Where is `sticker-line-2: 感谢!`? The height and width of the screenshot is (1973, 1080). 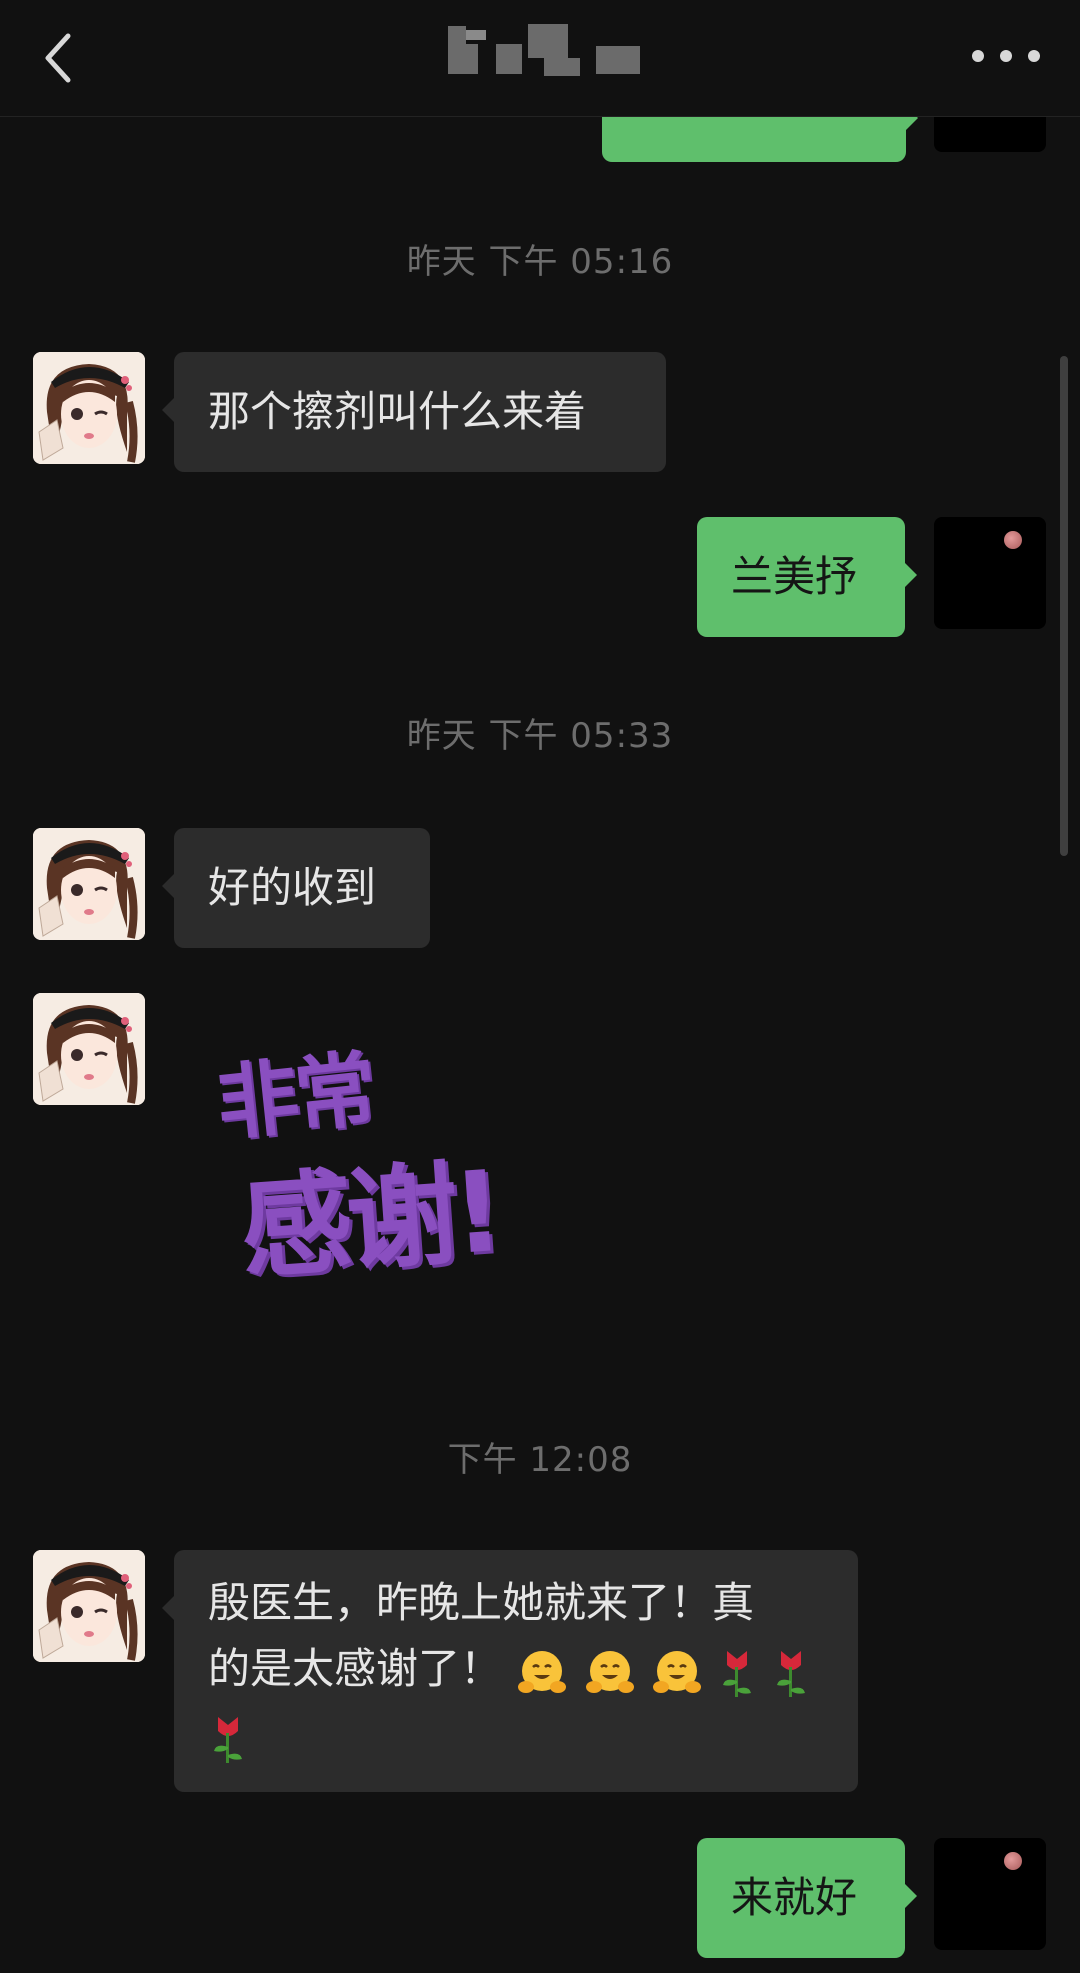 sticker-line-2: 感谢! is located at coordinates (369, 1221).